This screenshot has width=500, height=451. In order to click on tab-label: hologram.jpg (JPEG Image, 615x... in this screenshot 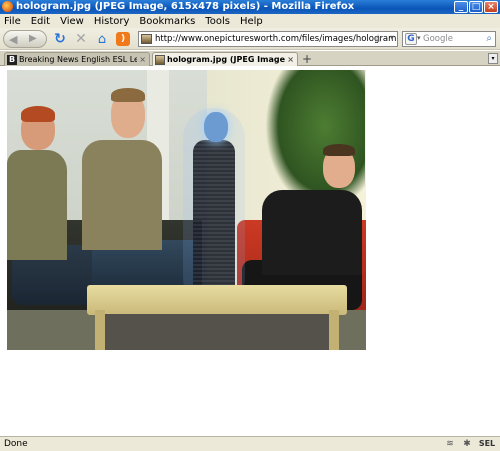, I will do `click(226, 59)`.